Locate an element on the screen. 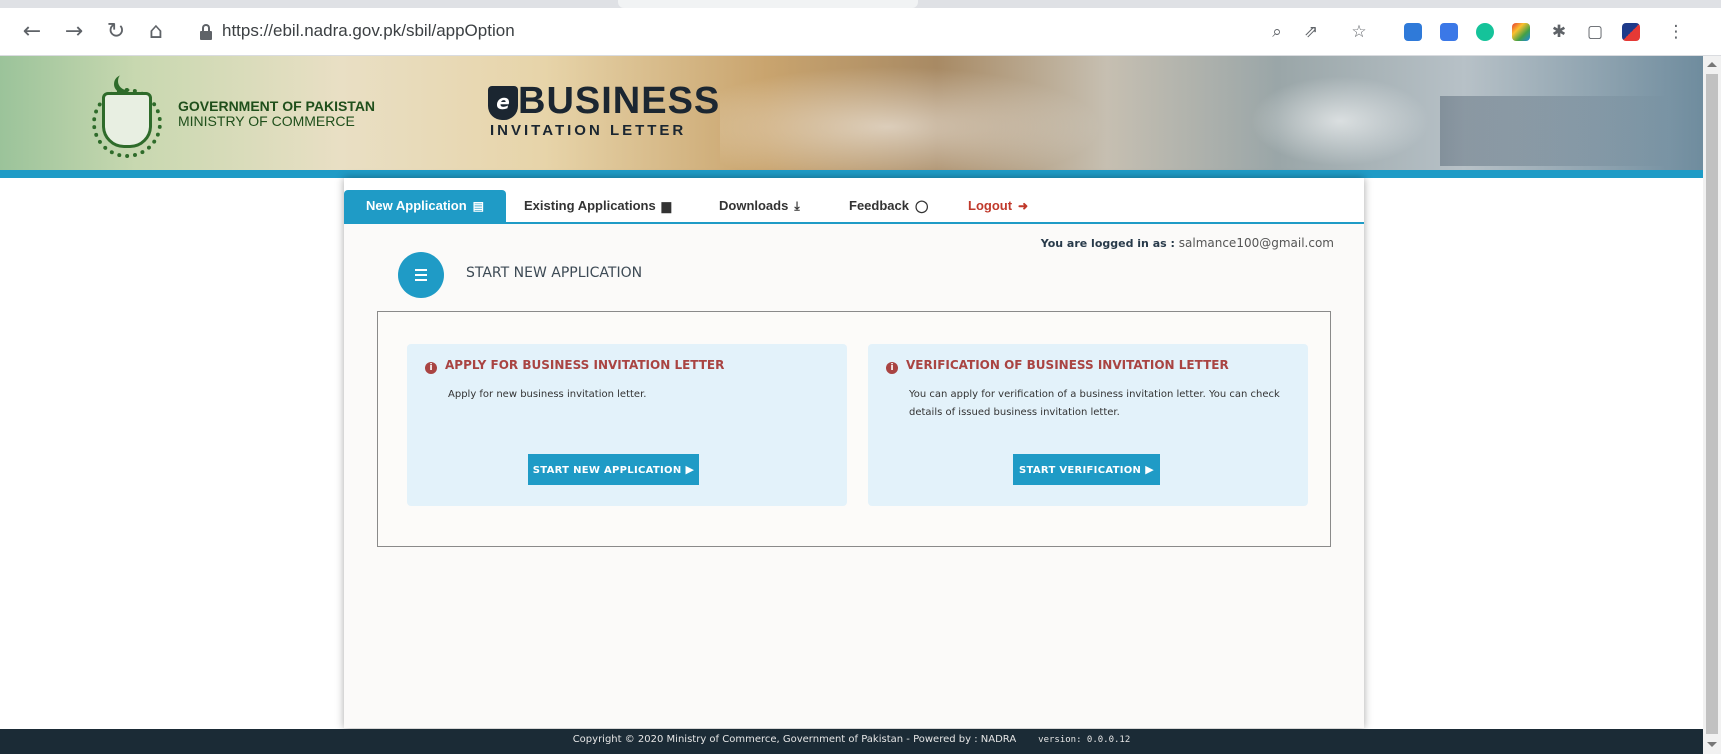  state-emblem-icon is located at coordinates (127, 114).